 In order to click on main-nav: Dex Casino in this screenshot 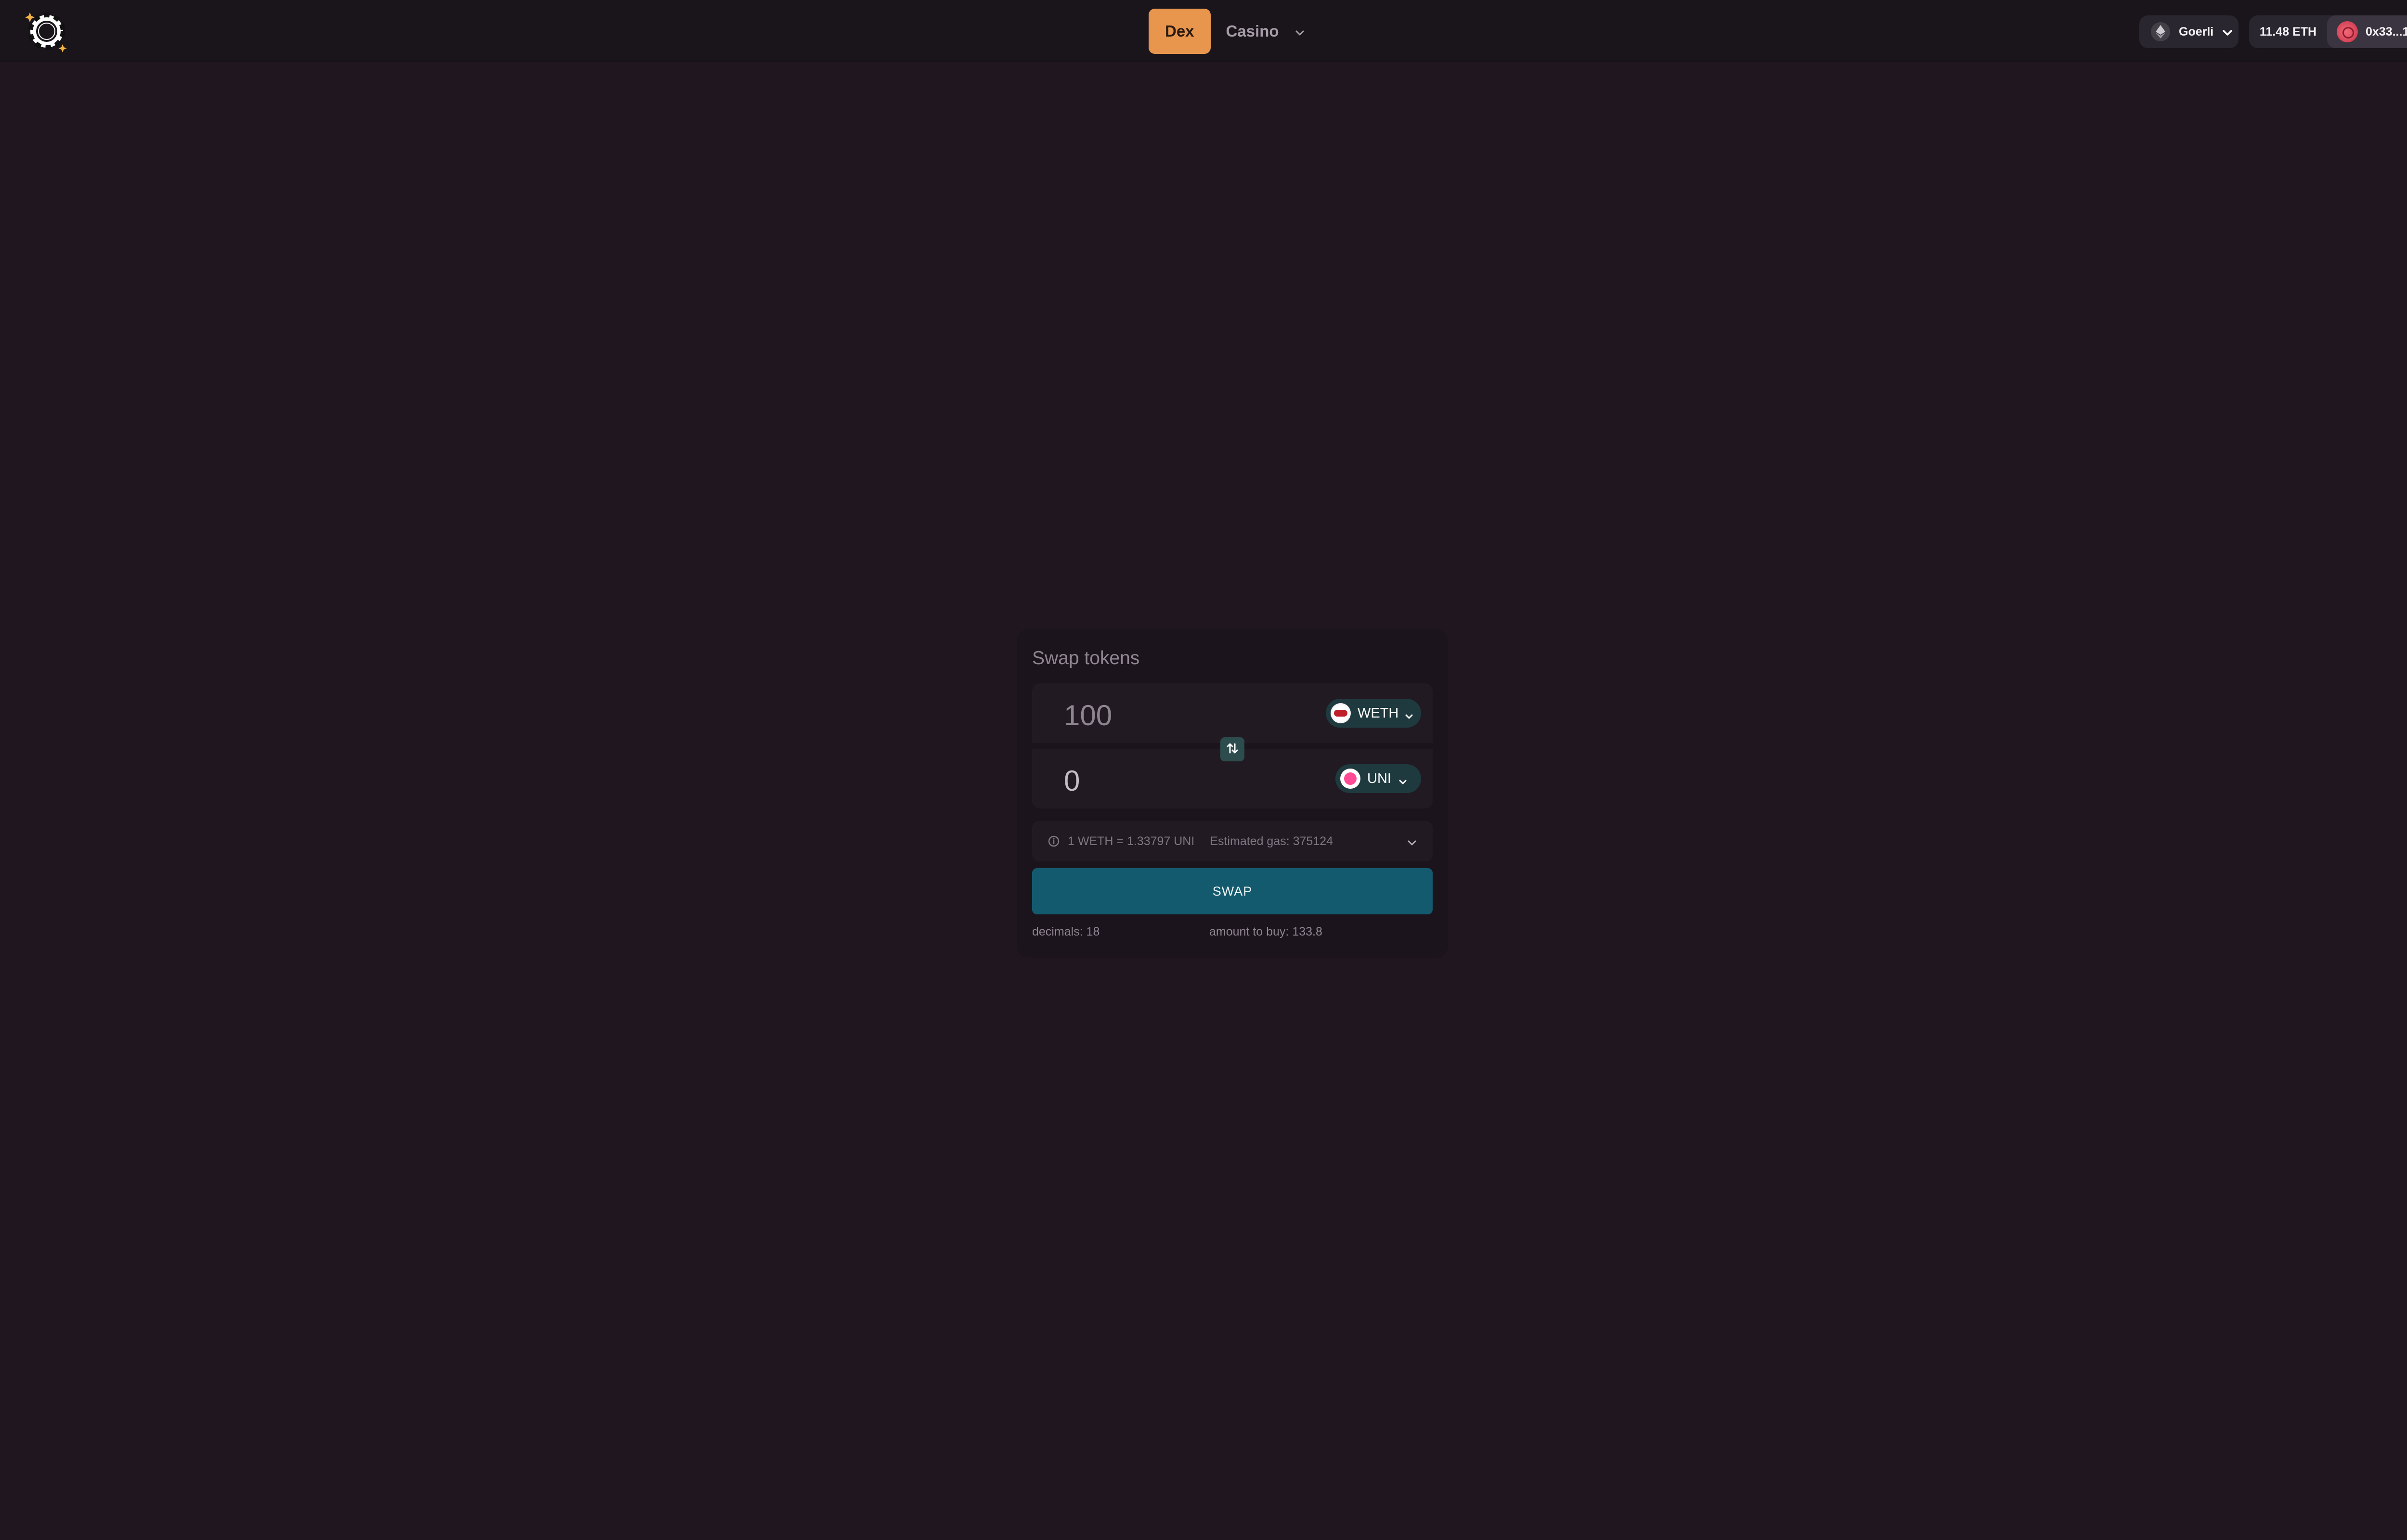, I will do `click(1227, 31)`.